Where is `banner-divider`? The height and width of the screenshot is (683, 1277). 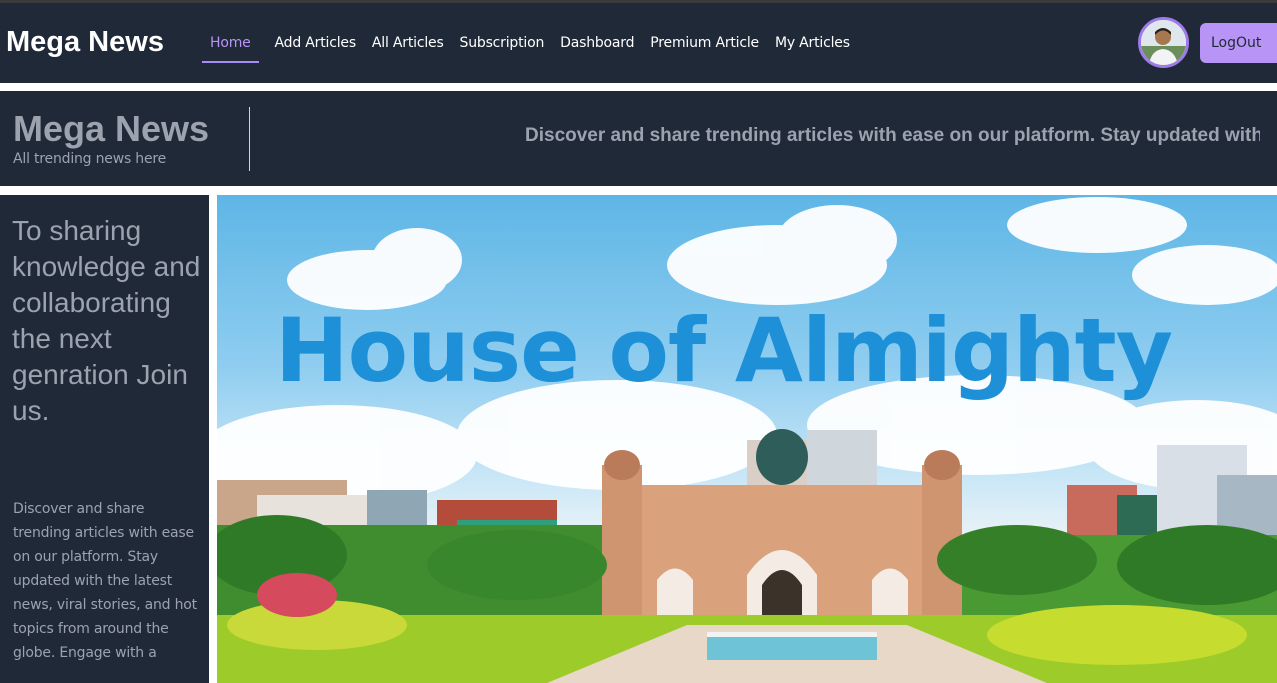
banner-divider is located at coordinates (249, 139).